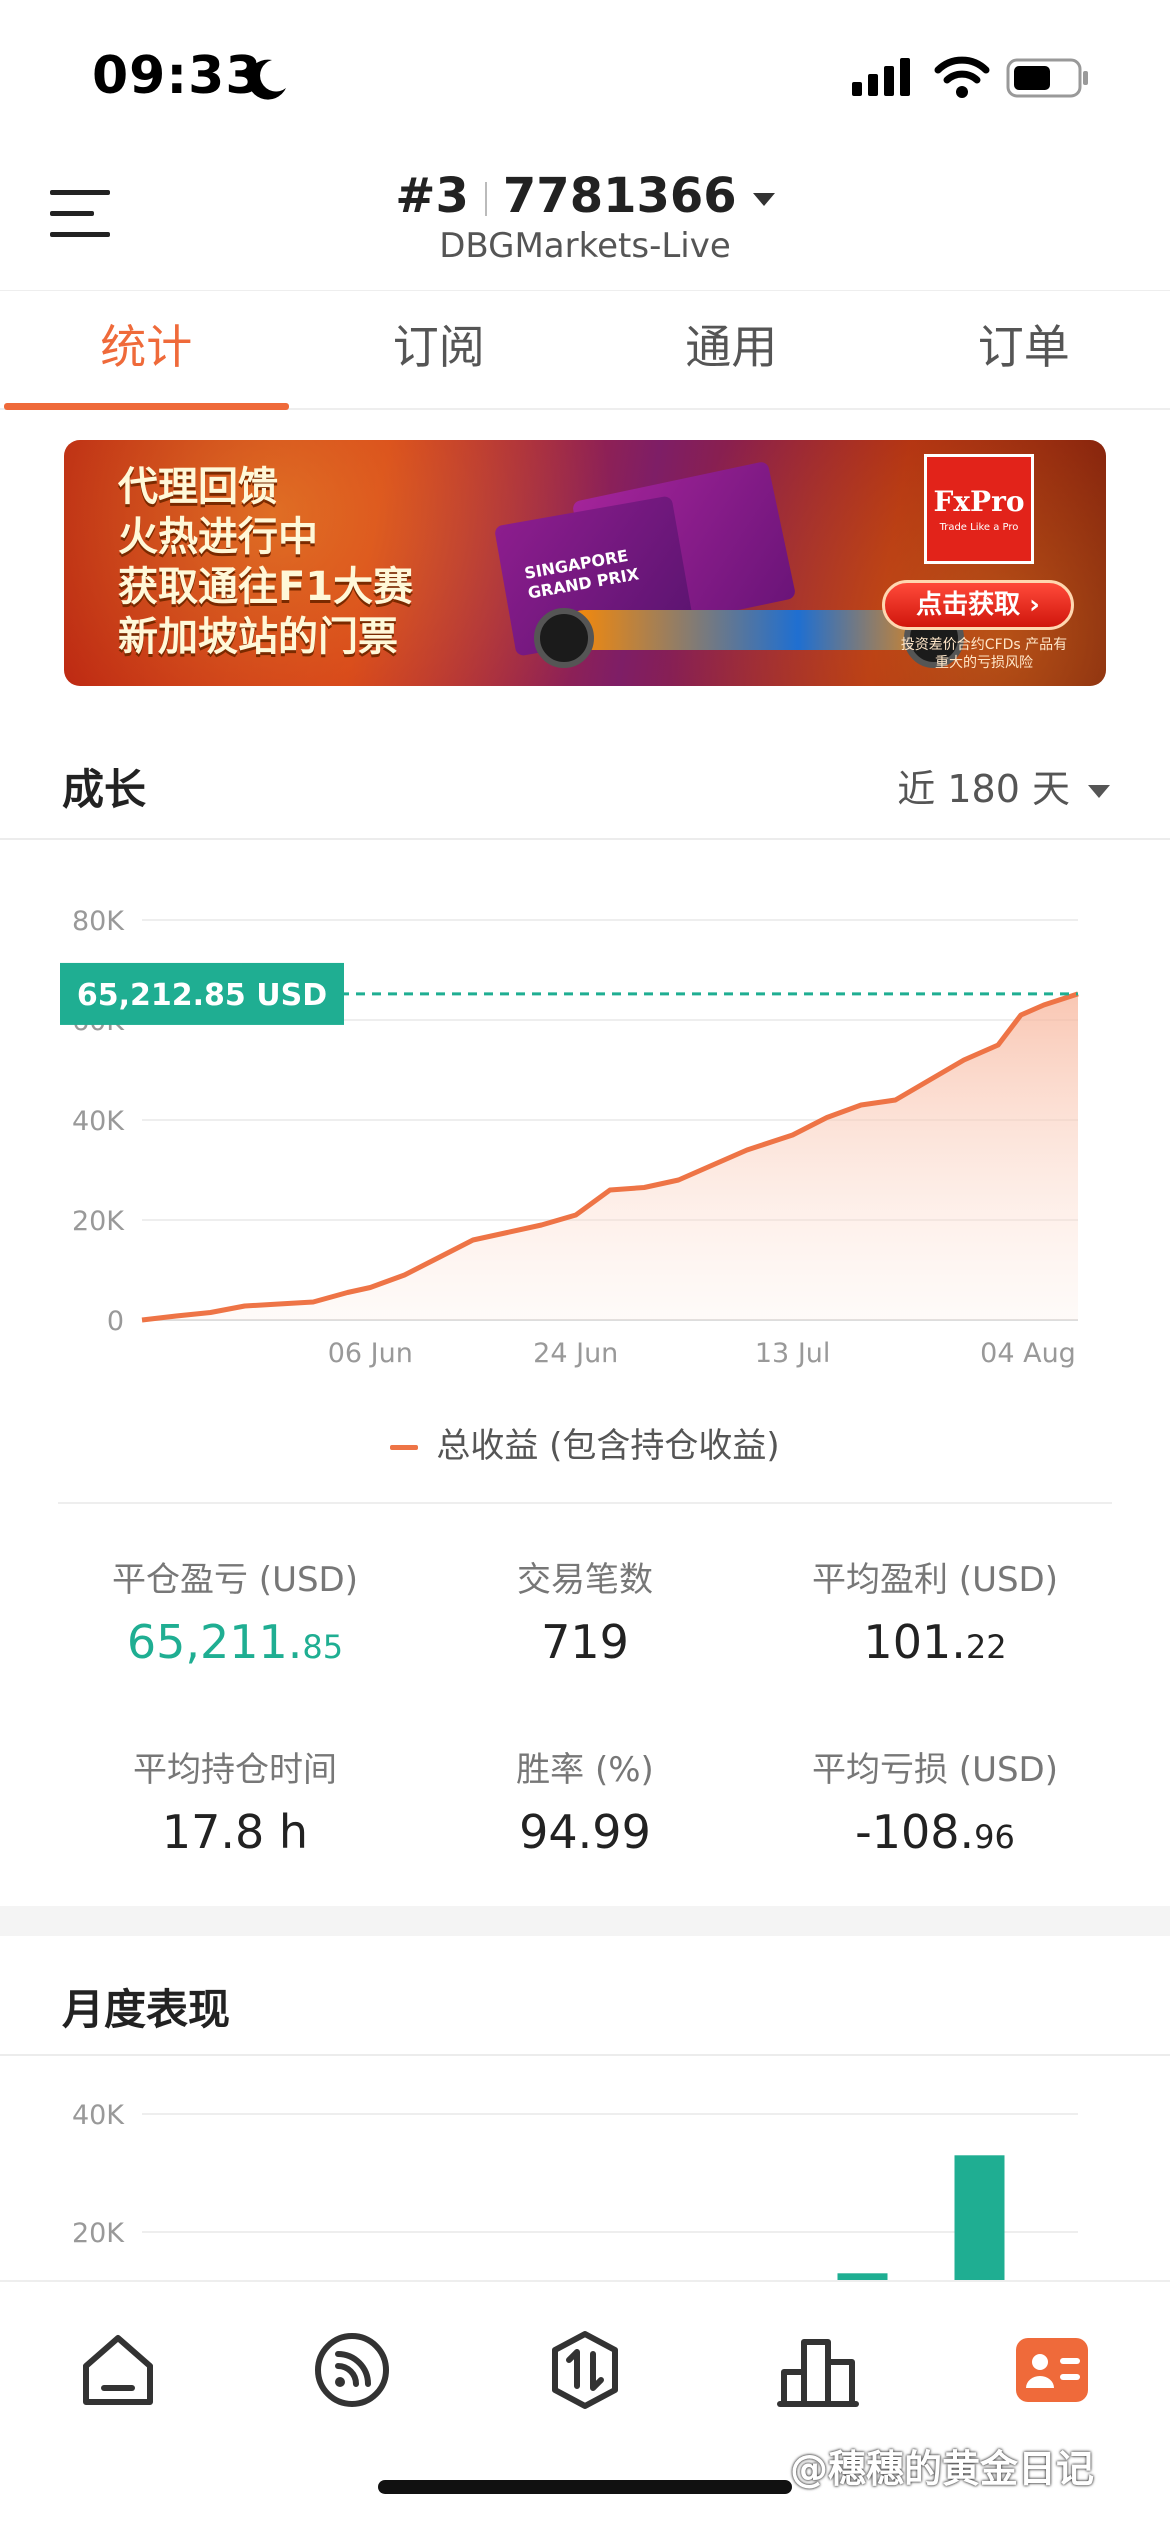 The image size is (1170, 2532). I want to click on stat-value-int: 719, so click(585, 1642).